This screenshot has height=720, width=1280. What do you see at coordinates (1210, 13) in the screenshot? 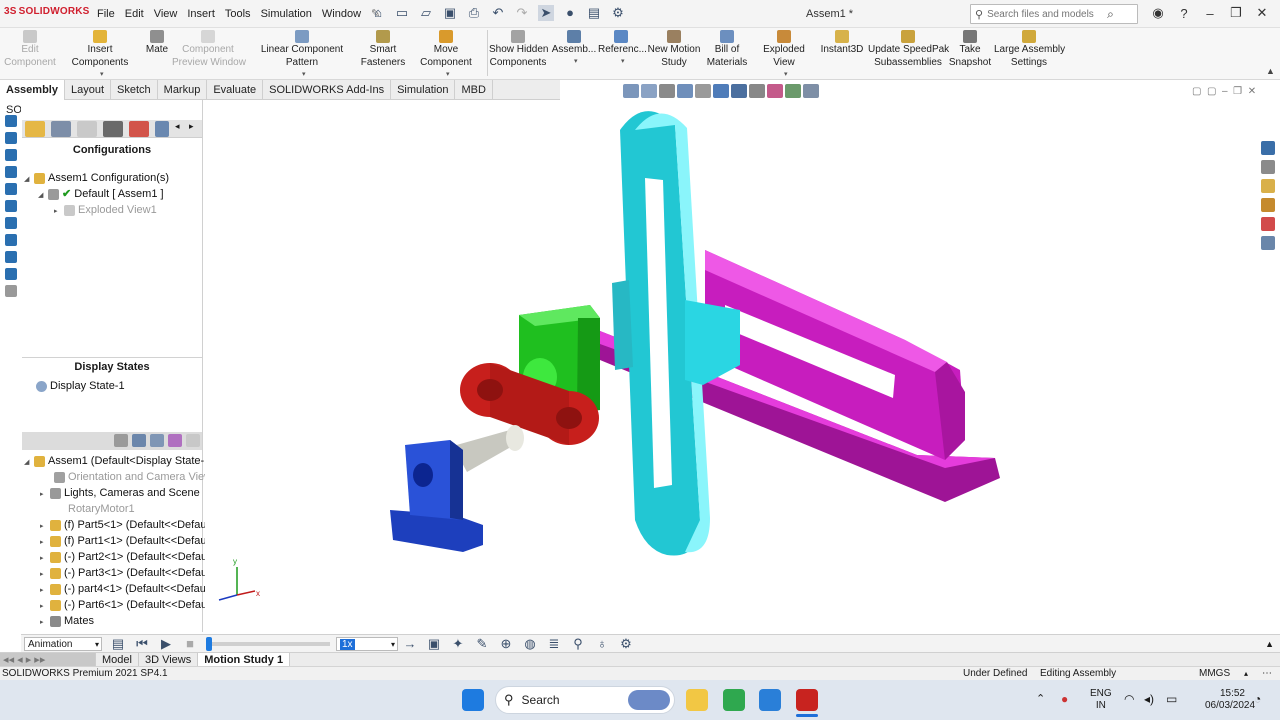
I see `minimize-icon: –` at bounding box center [1210, 13].